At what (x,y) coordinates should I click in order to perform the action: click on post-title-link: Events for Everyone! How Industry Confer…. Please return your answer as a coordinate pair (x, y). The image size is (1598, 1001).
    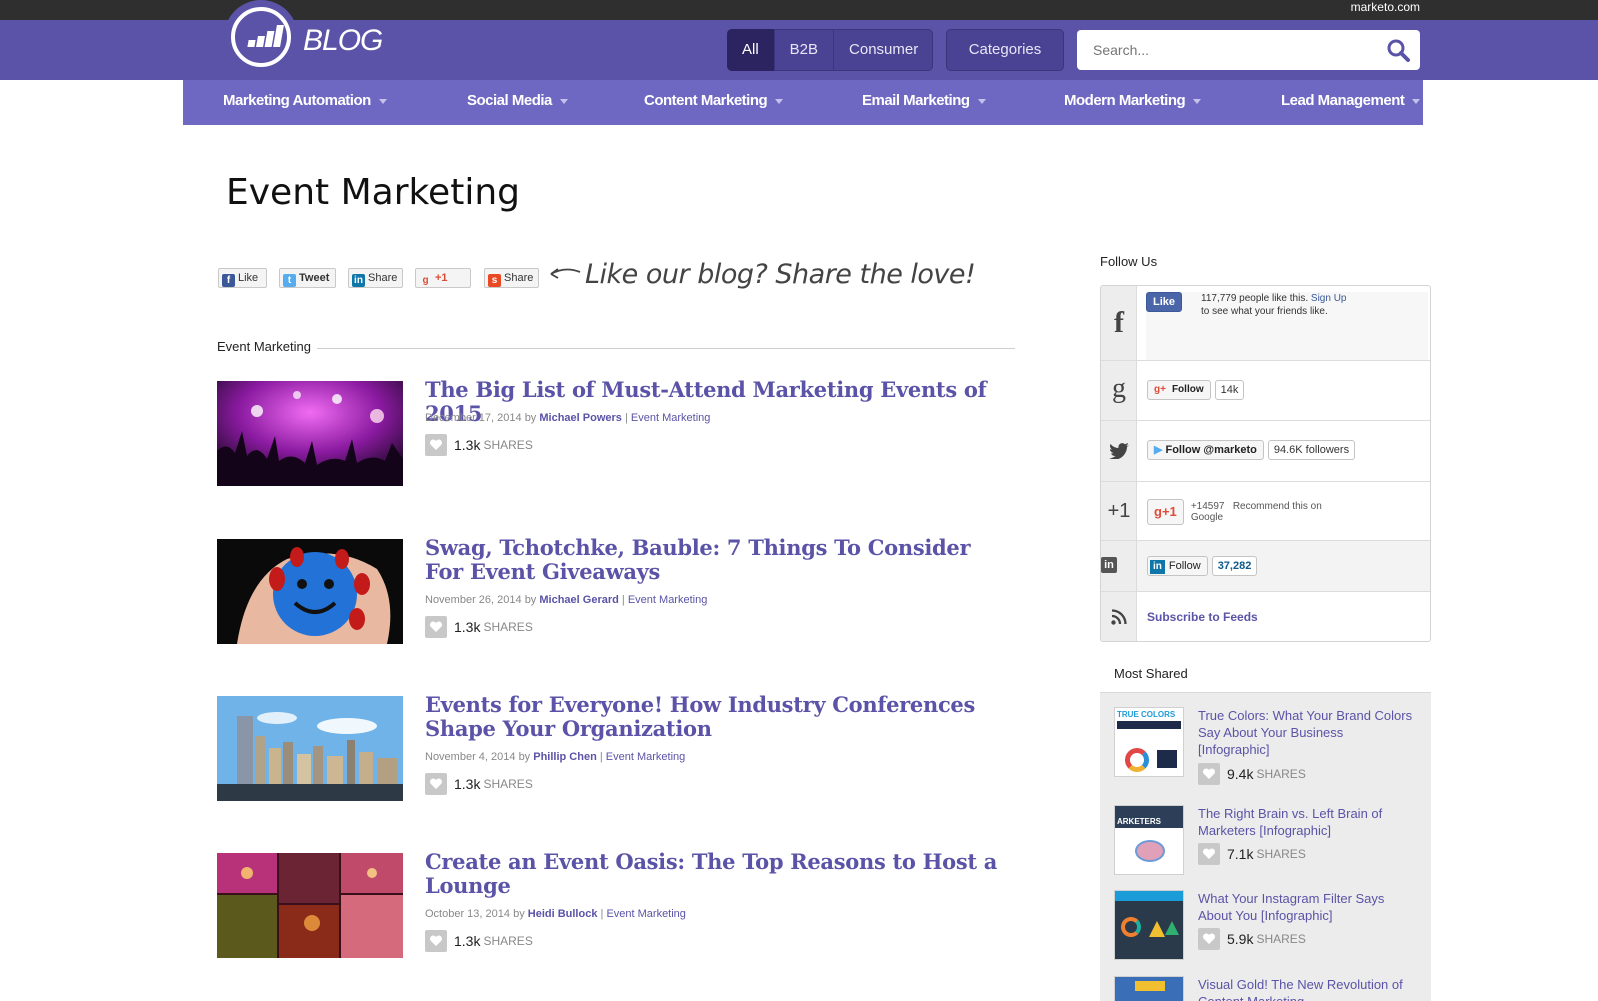
    Looking at the image, I should click on (715, 717).